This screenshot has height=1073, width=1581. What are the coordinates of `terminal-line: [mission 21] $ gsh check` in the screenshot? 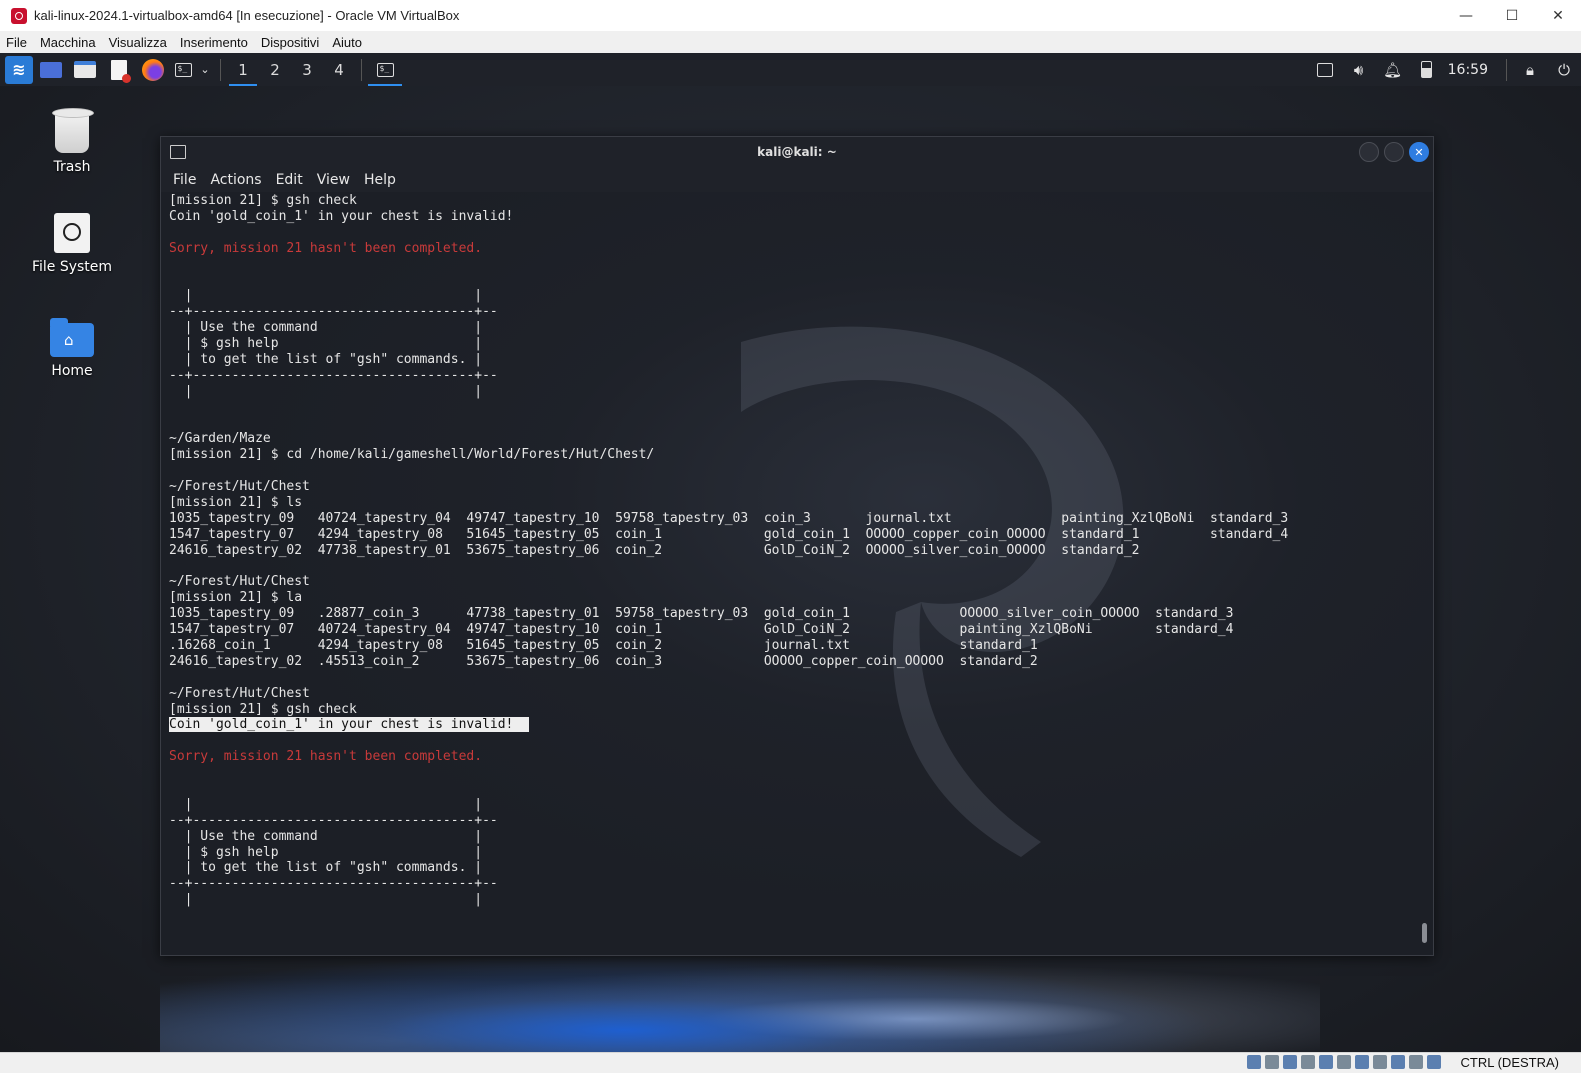 It's located at (728, 201).